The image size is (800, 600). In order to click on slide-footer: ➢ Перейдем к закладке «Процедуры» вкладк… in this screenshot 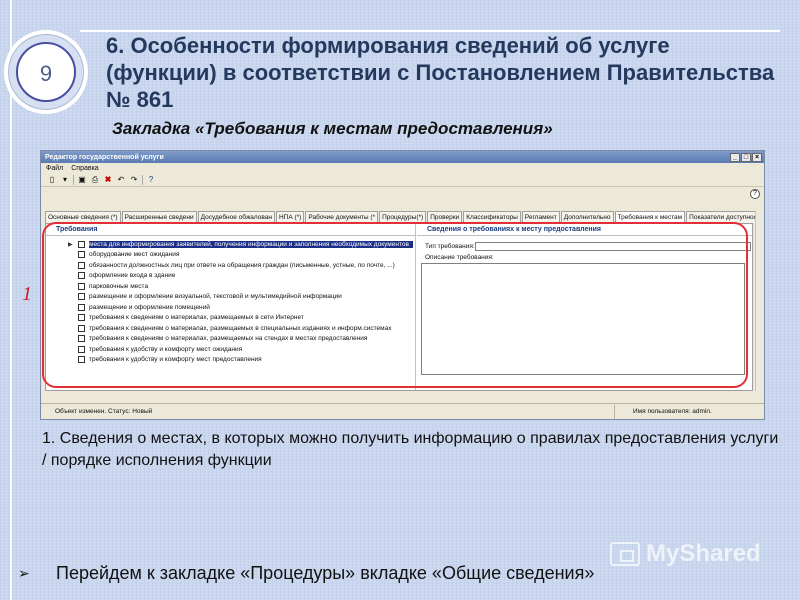, I will do `click(398, 573)`.